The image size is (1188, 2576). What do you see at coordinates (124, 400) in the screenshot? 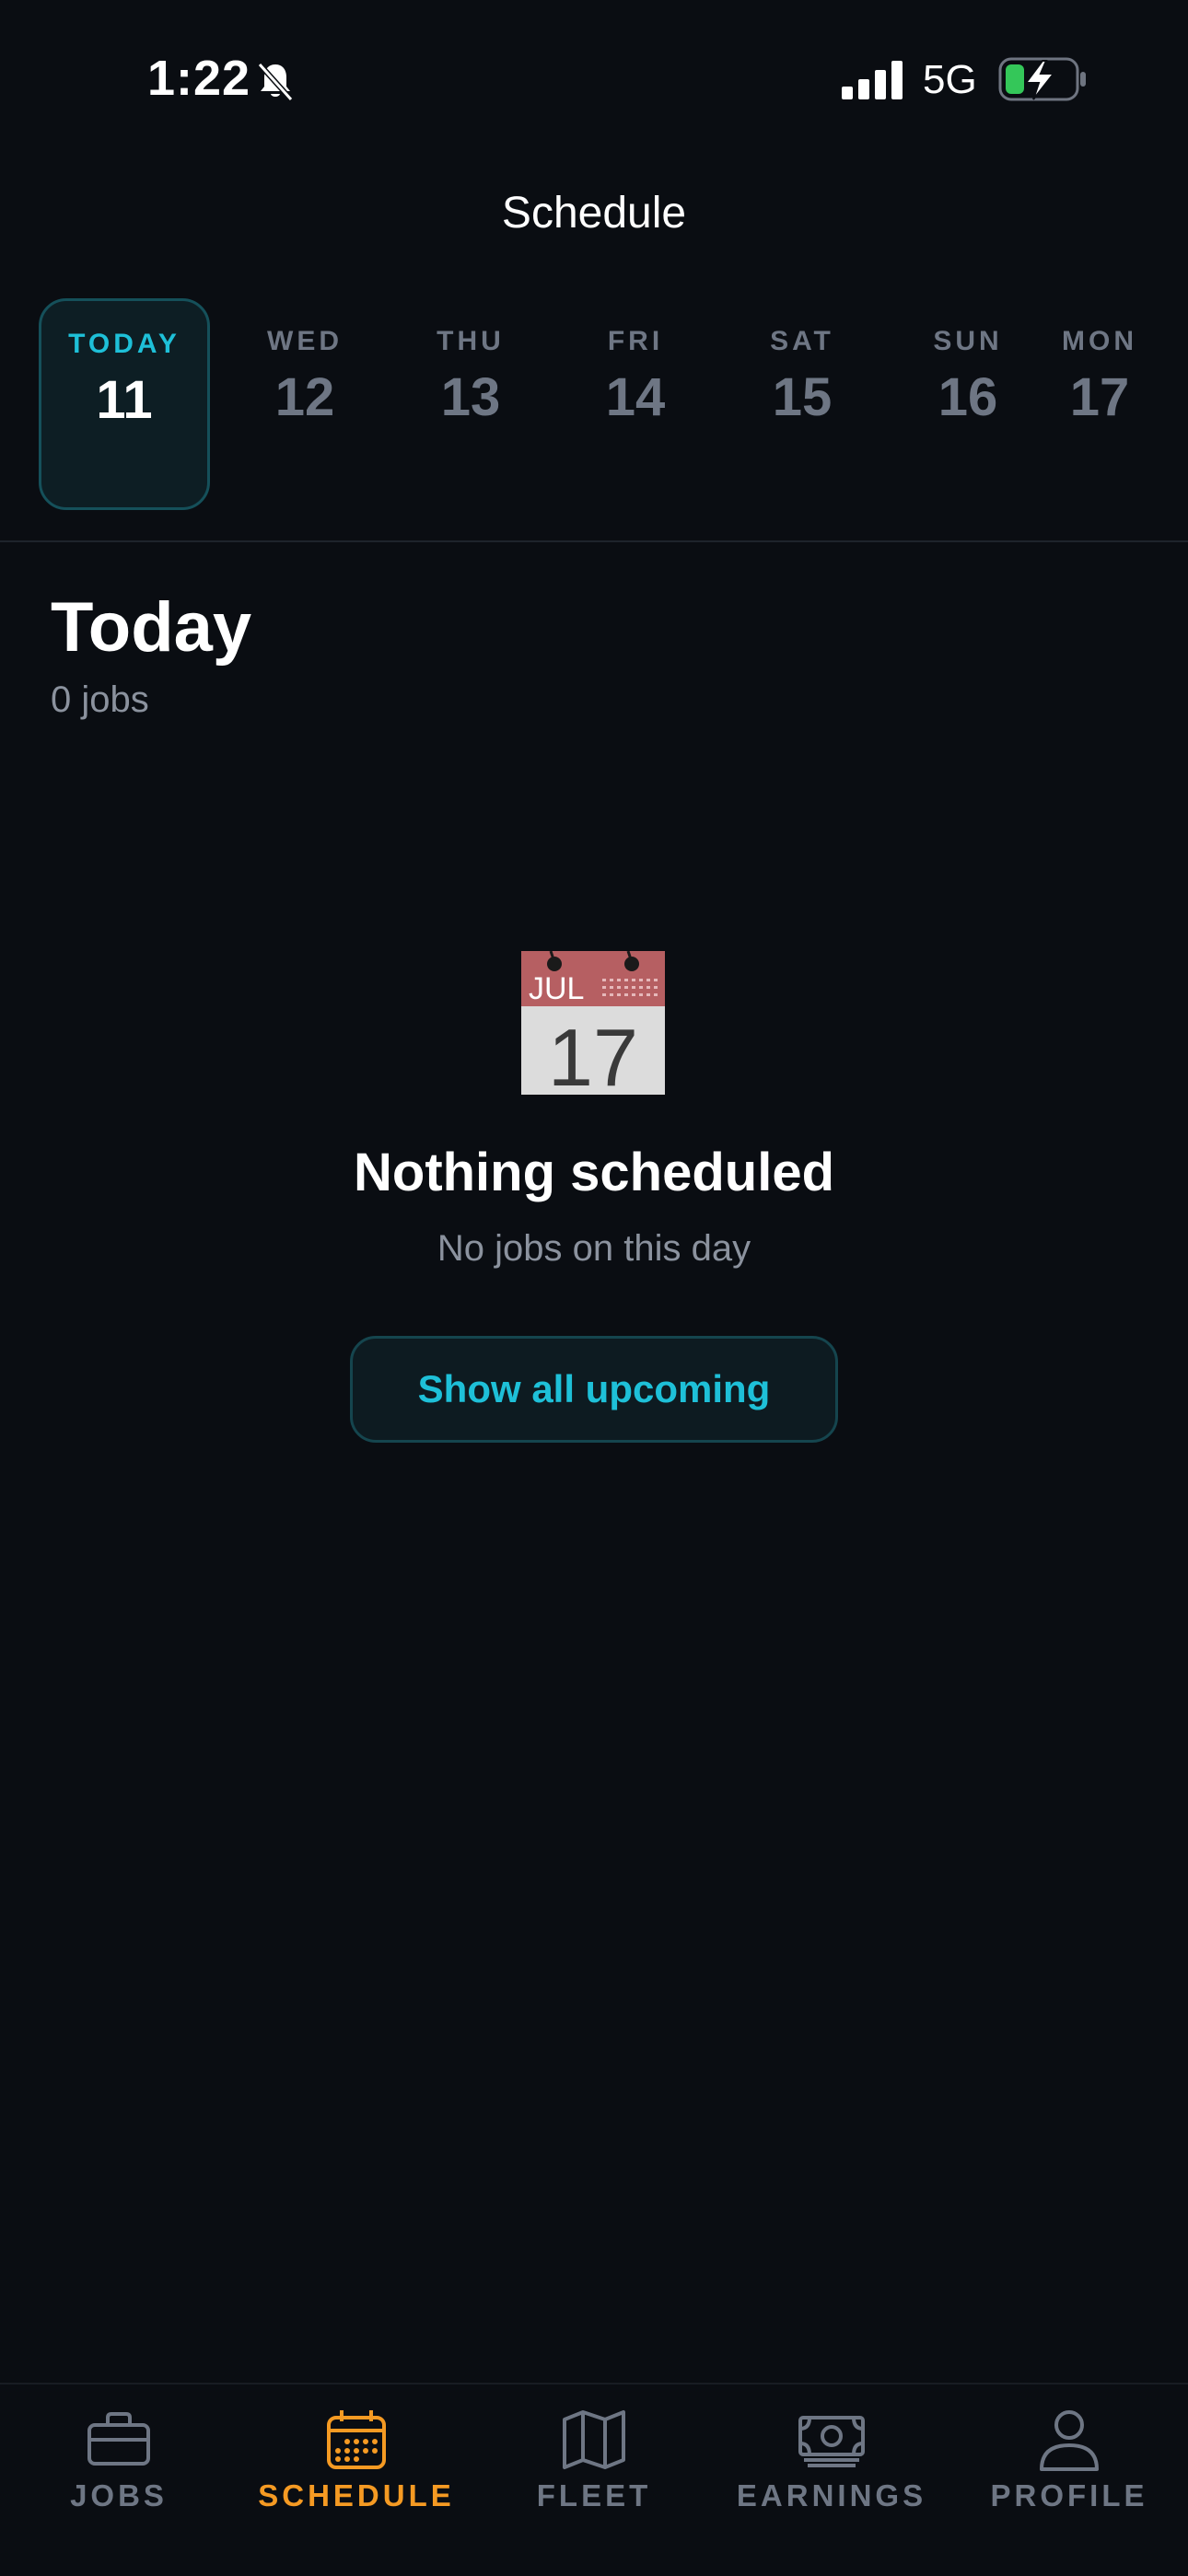
I see `day-number: 11` at bounding box center [124, 400].